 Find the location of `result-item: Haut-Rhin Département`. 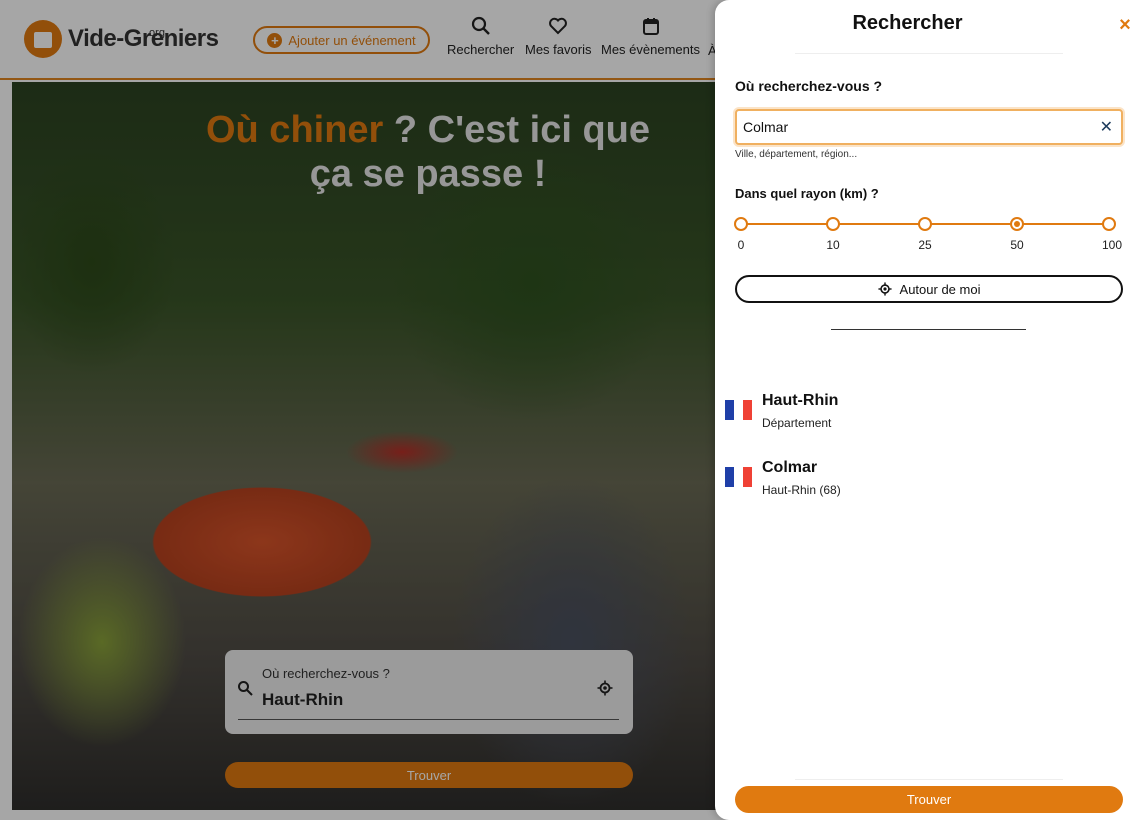

result-item: Haut-Rhin Département is located at coordinates (925, 417).